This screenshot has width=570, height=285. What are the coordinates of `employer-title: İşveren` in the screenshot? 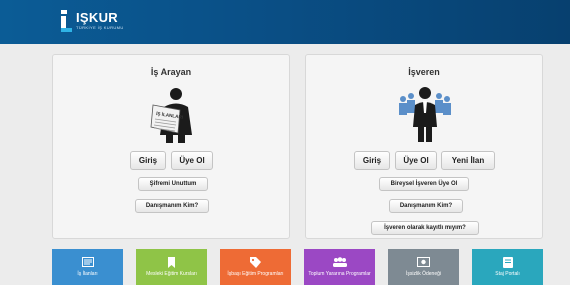 It's located at (424, 72).